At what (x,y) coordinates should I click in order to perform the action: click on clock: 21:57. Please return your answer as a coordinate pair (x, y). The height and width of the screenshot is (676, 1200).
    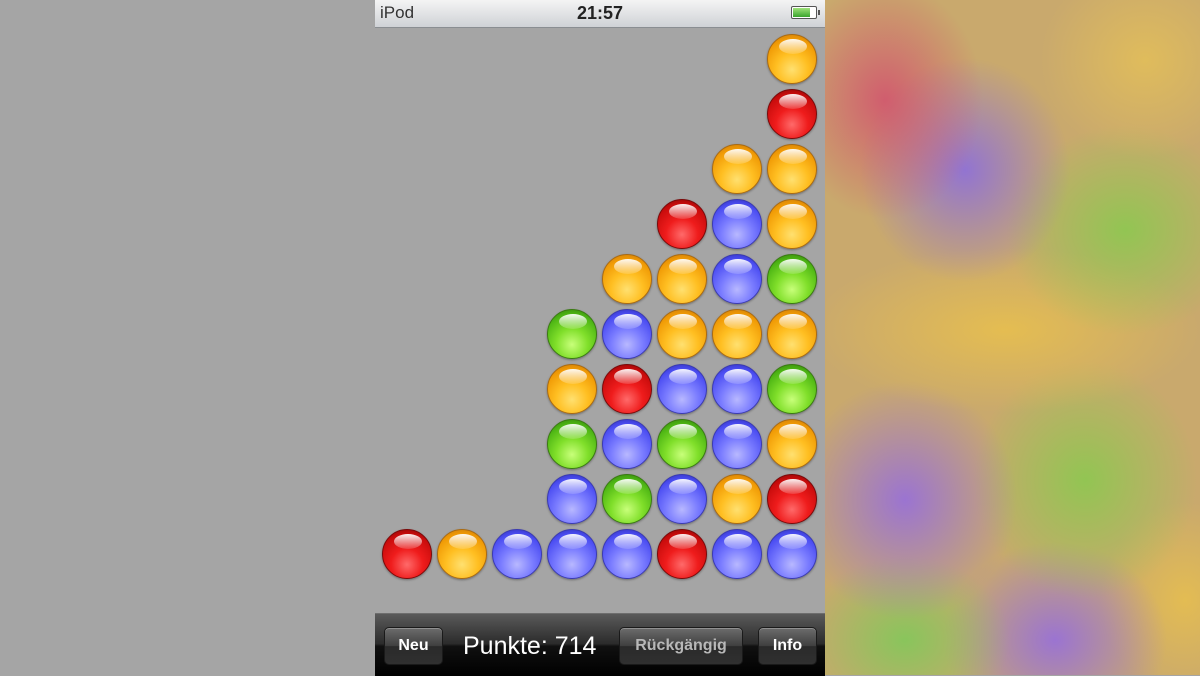
    Looking at the image, I should click on (600, 13).